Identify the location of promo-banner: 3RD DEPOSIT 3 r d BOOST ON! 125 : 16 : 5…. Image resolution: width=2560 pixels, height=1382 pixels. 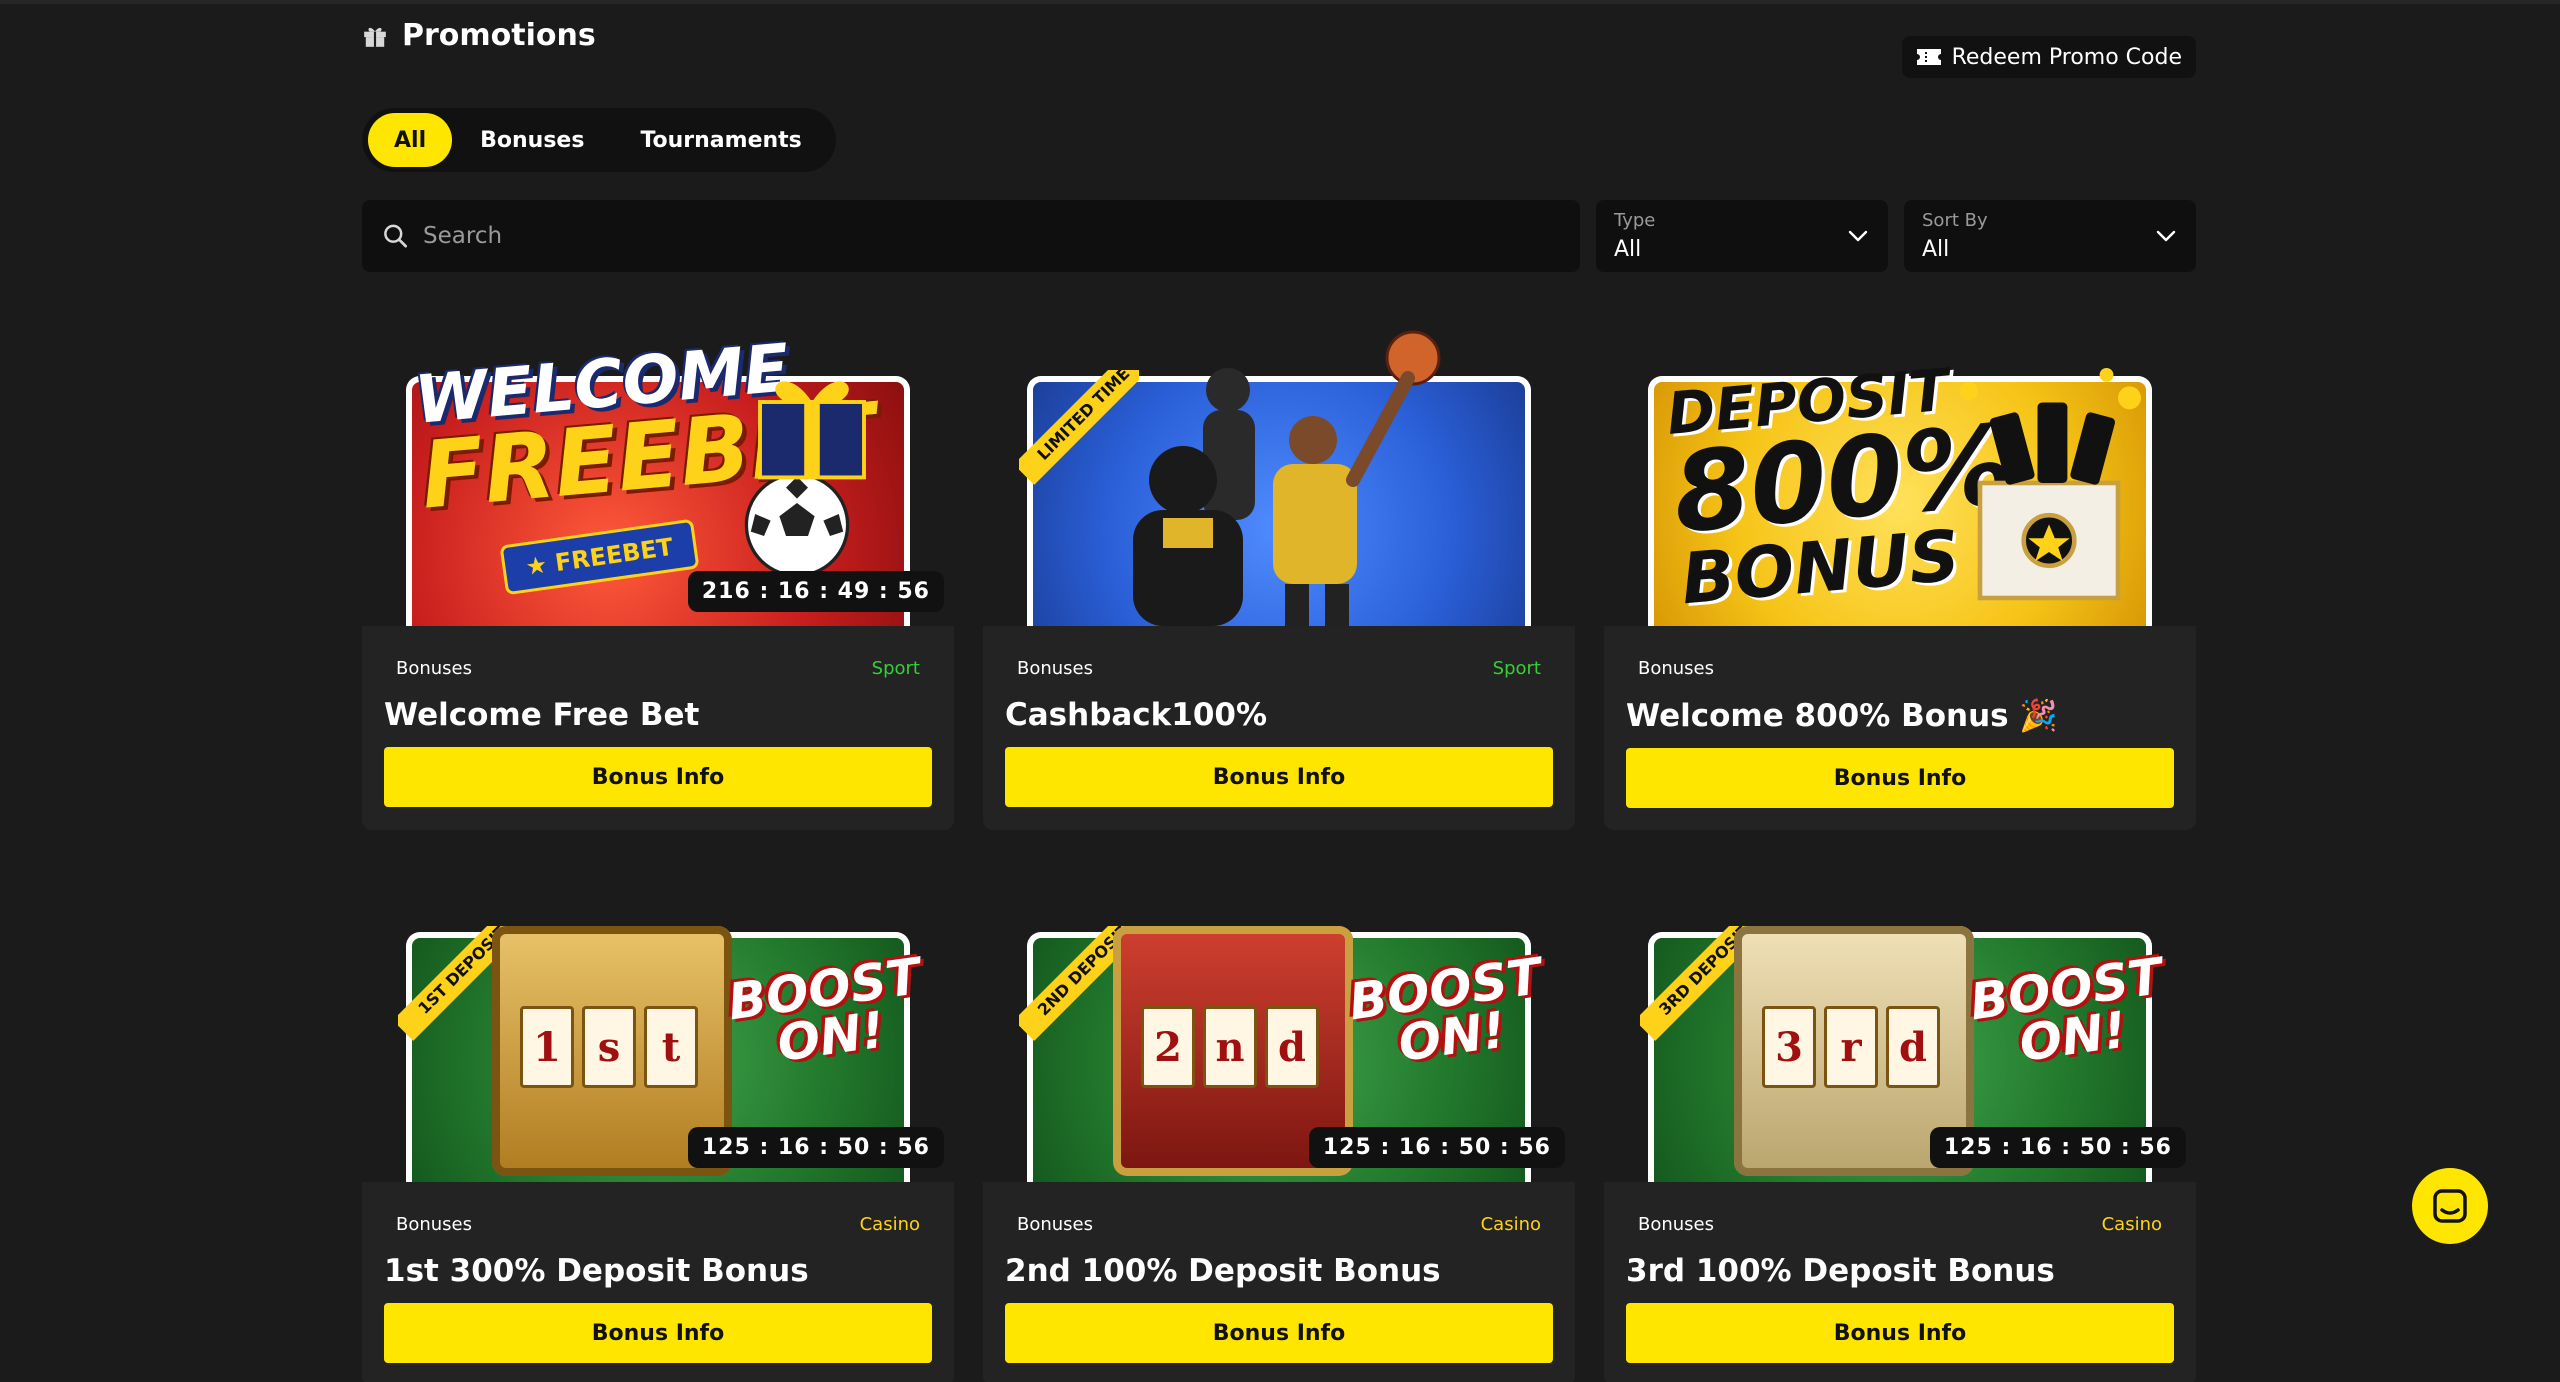
(1900, 1024).